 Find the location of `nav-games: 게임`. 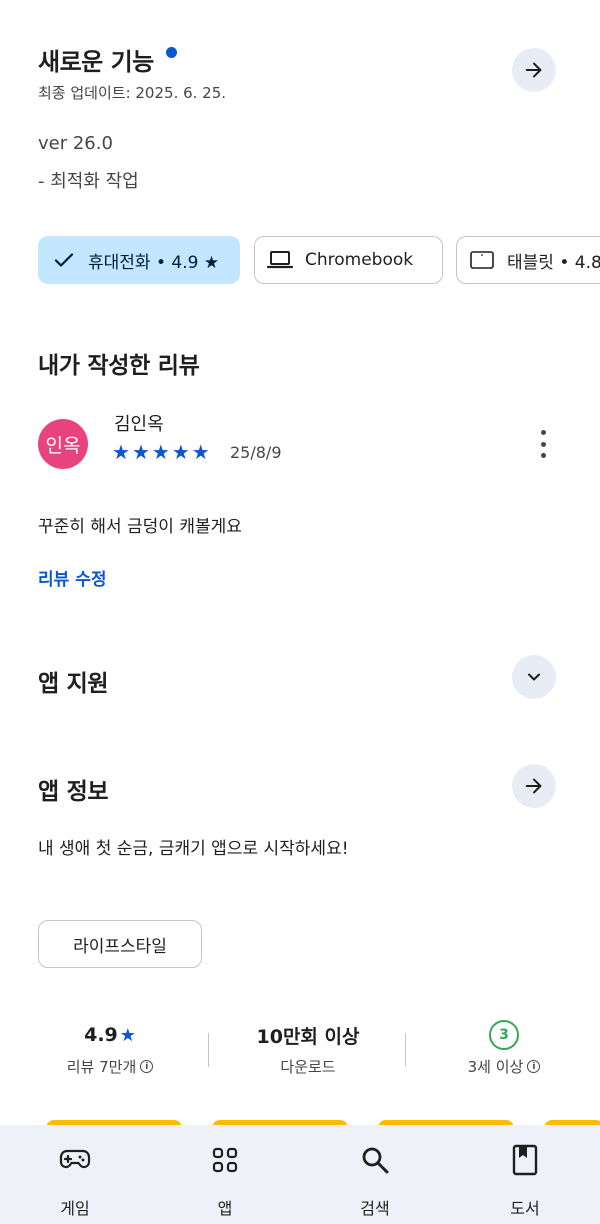

nav-games: 게임 is located at coordinates (75, 1174).